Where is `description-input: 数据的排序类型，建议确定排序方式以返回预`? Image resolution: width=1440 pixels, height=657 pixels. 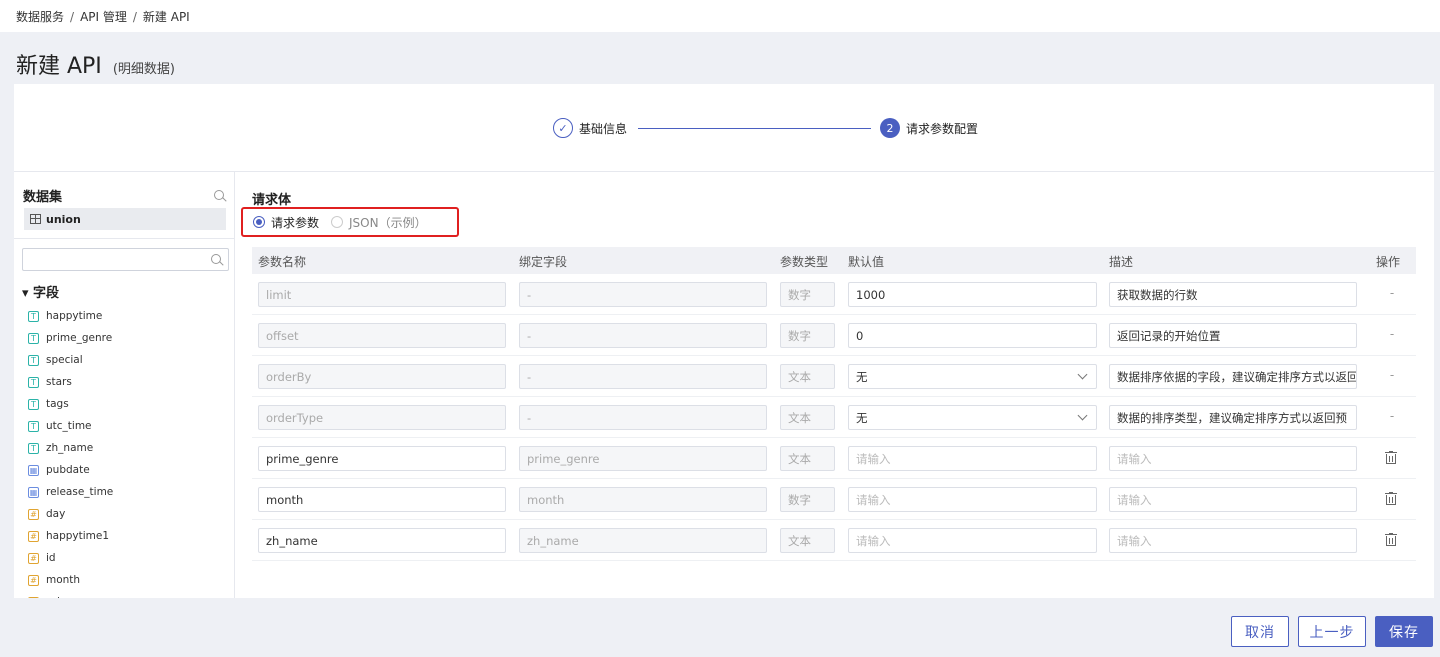
description-input: 数据的排序类型，建议确定排序方式以返回预 is located at coordinates (1233, 417).